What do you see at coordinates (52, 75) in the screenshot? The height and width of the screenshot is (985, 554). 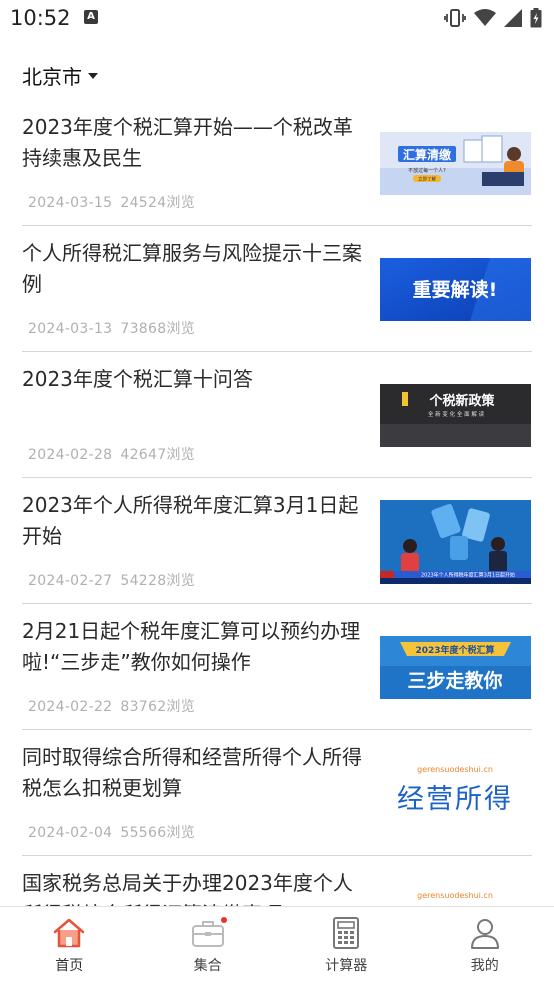 I see `location-label: 北京市` at bounding box center [52, 75].